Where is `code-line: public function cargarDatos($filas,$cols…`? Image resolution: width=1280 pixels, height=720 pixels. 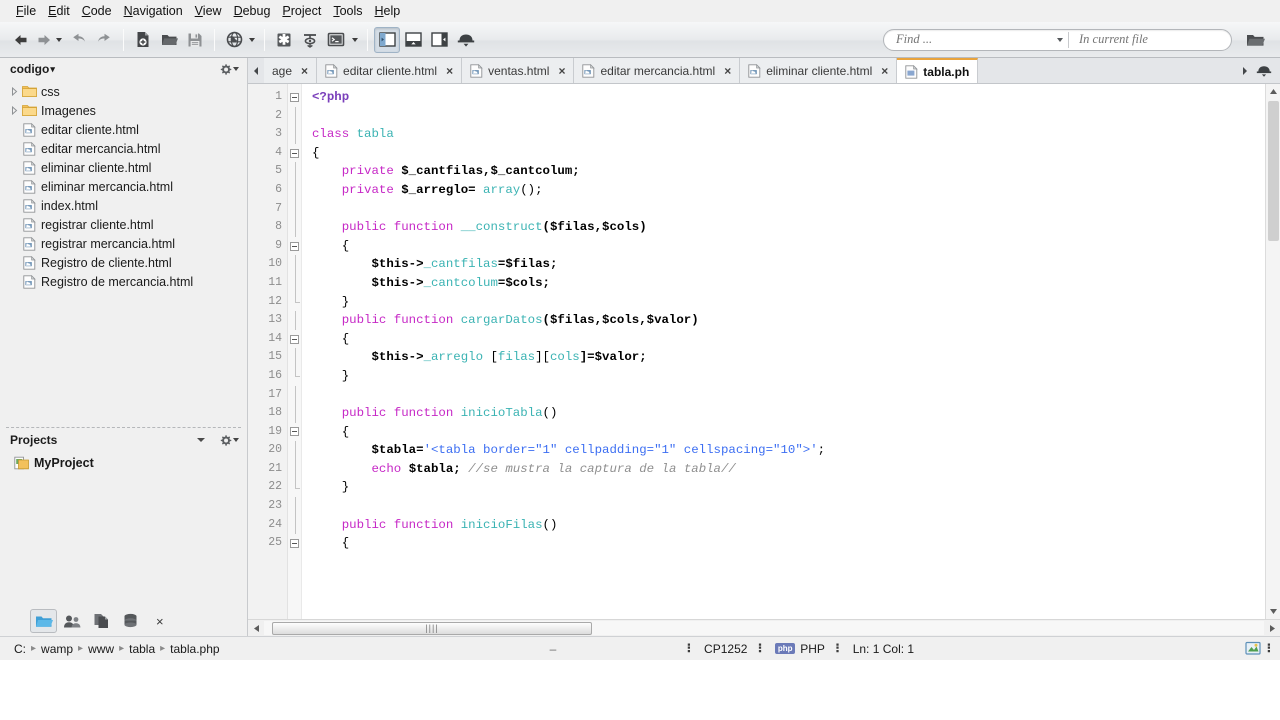 code-line: public function cargarDatos($filas,$cols… is located at coordinates (796, 320).